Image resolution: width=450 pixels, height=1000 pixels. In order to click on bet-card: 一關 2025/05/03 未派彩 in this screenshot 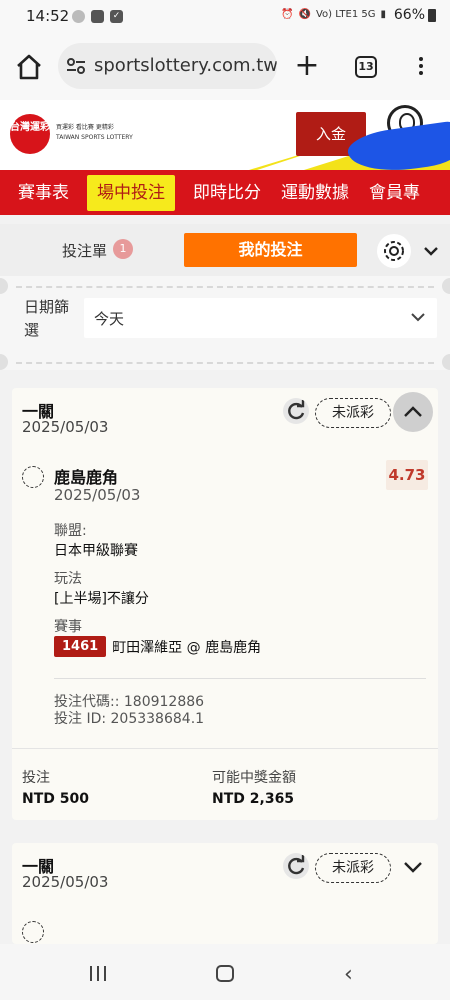, I will do `click(225, 893)`.